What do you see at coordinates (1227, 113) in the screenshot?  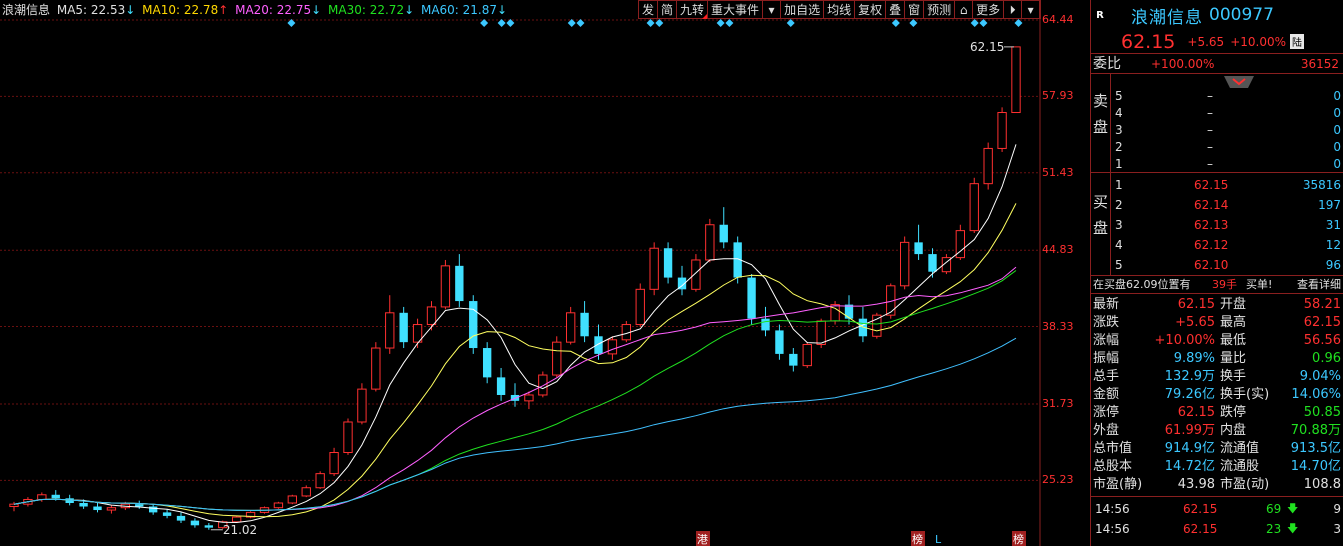 I see `ask-level-row: 4 – 0` at bounding box center [1227, 113].